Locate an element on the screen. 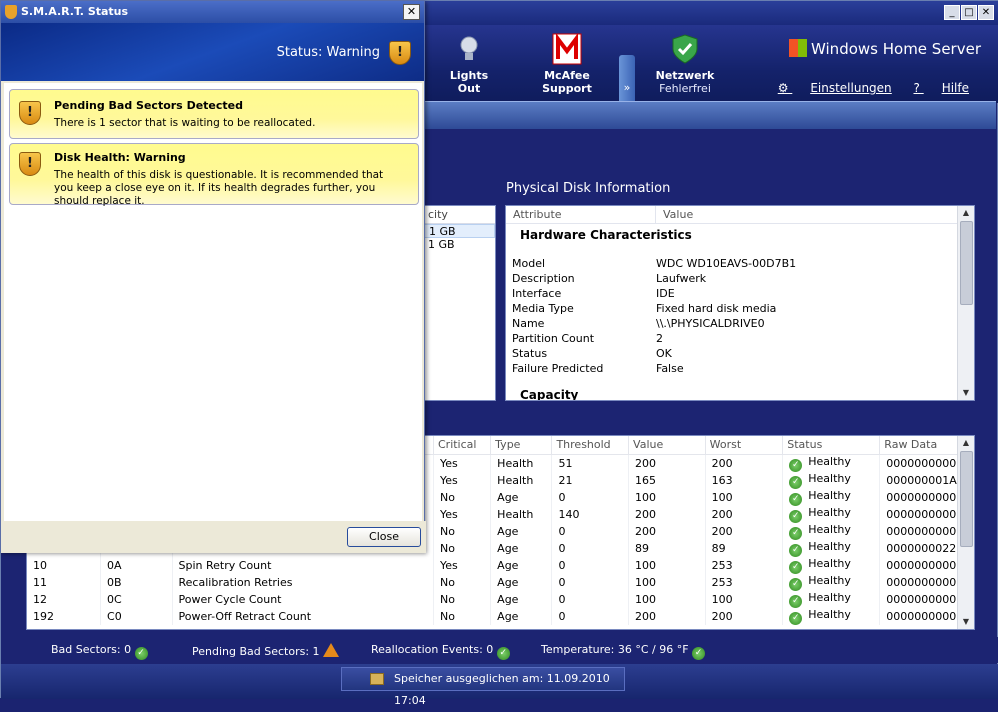 The image size is (998, 712). smart-column-header: Type is located at coordinates (521, 445).